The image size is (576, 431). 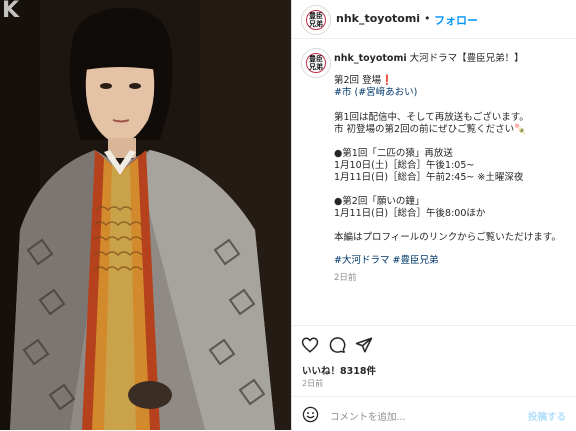 I want to click on caption-timestamp: 2日前, so click(x=345, y=278).